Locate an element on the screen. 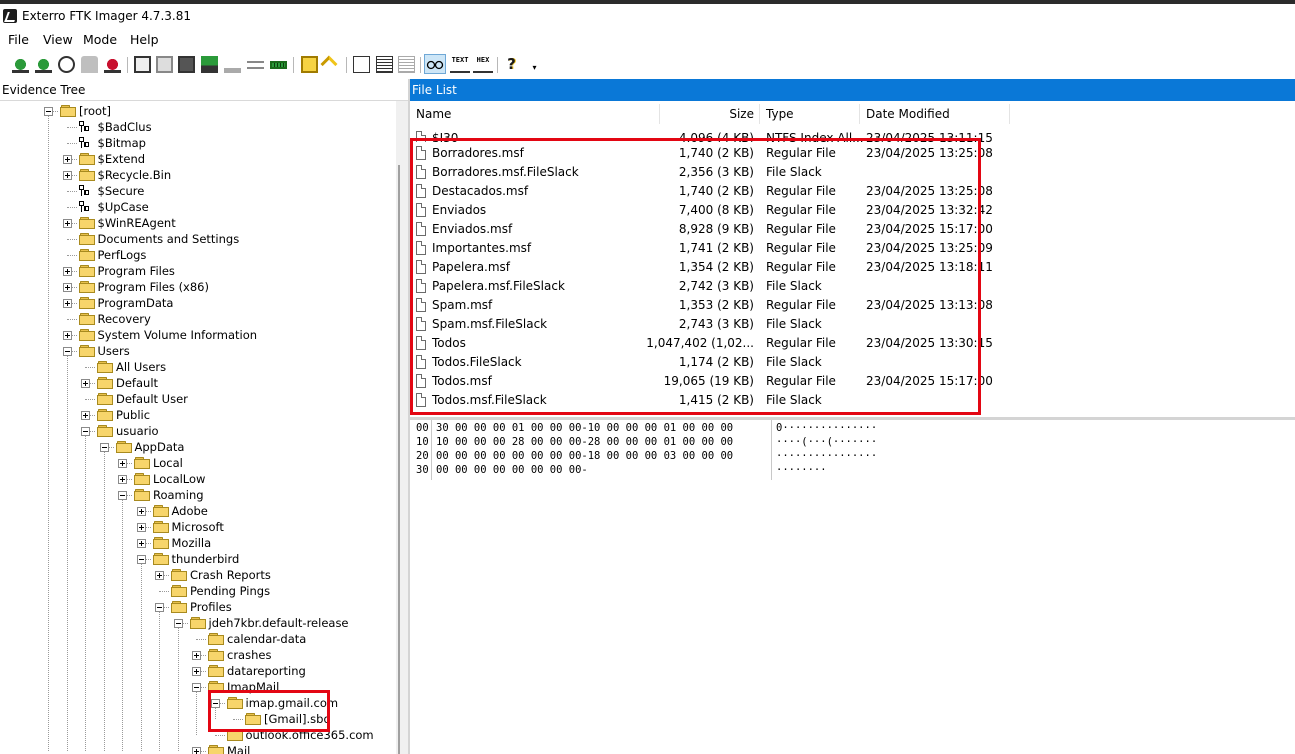 The width and height of the screenshot is (1295, 754). tree-node: Microsoft is located at coordinates (198, 527).